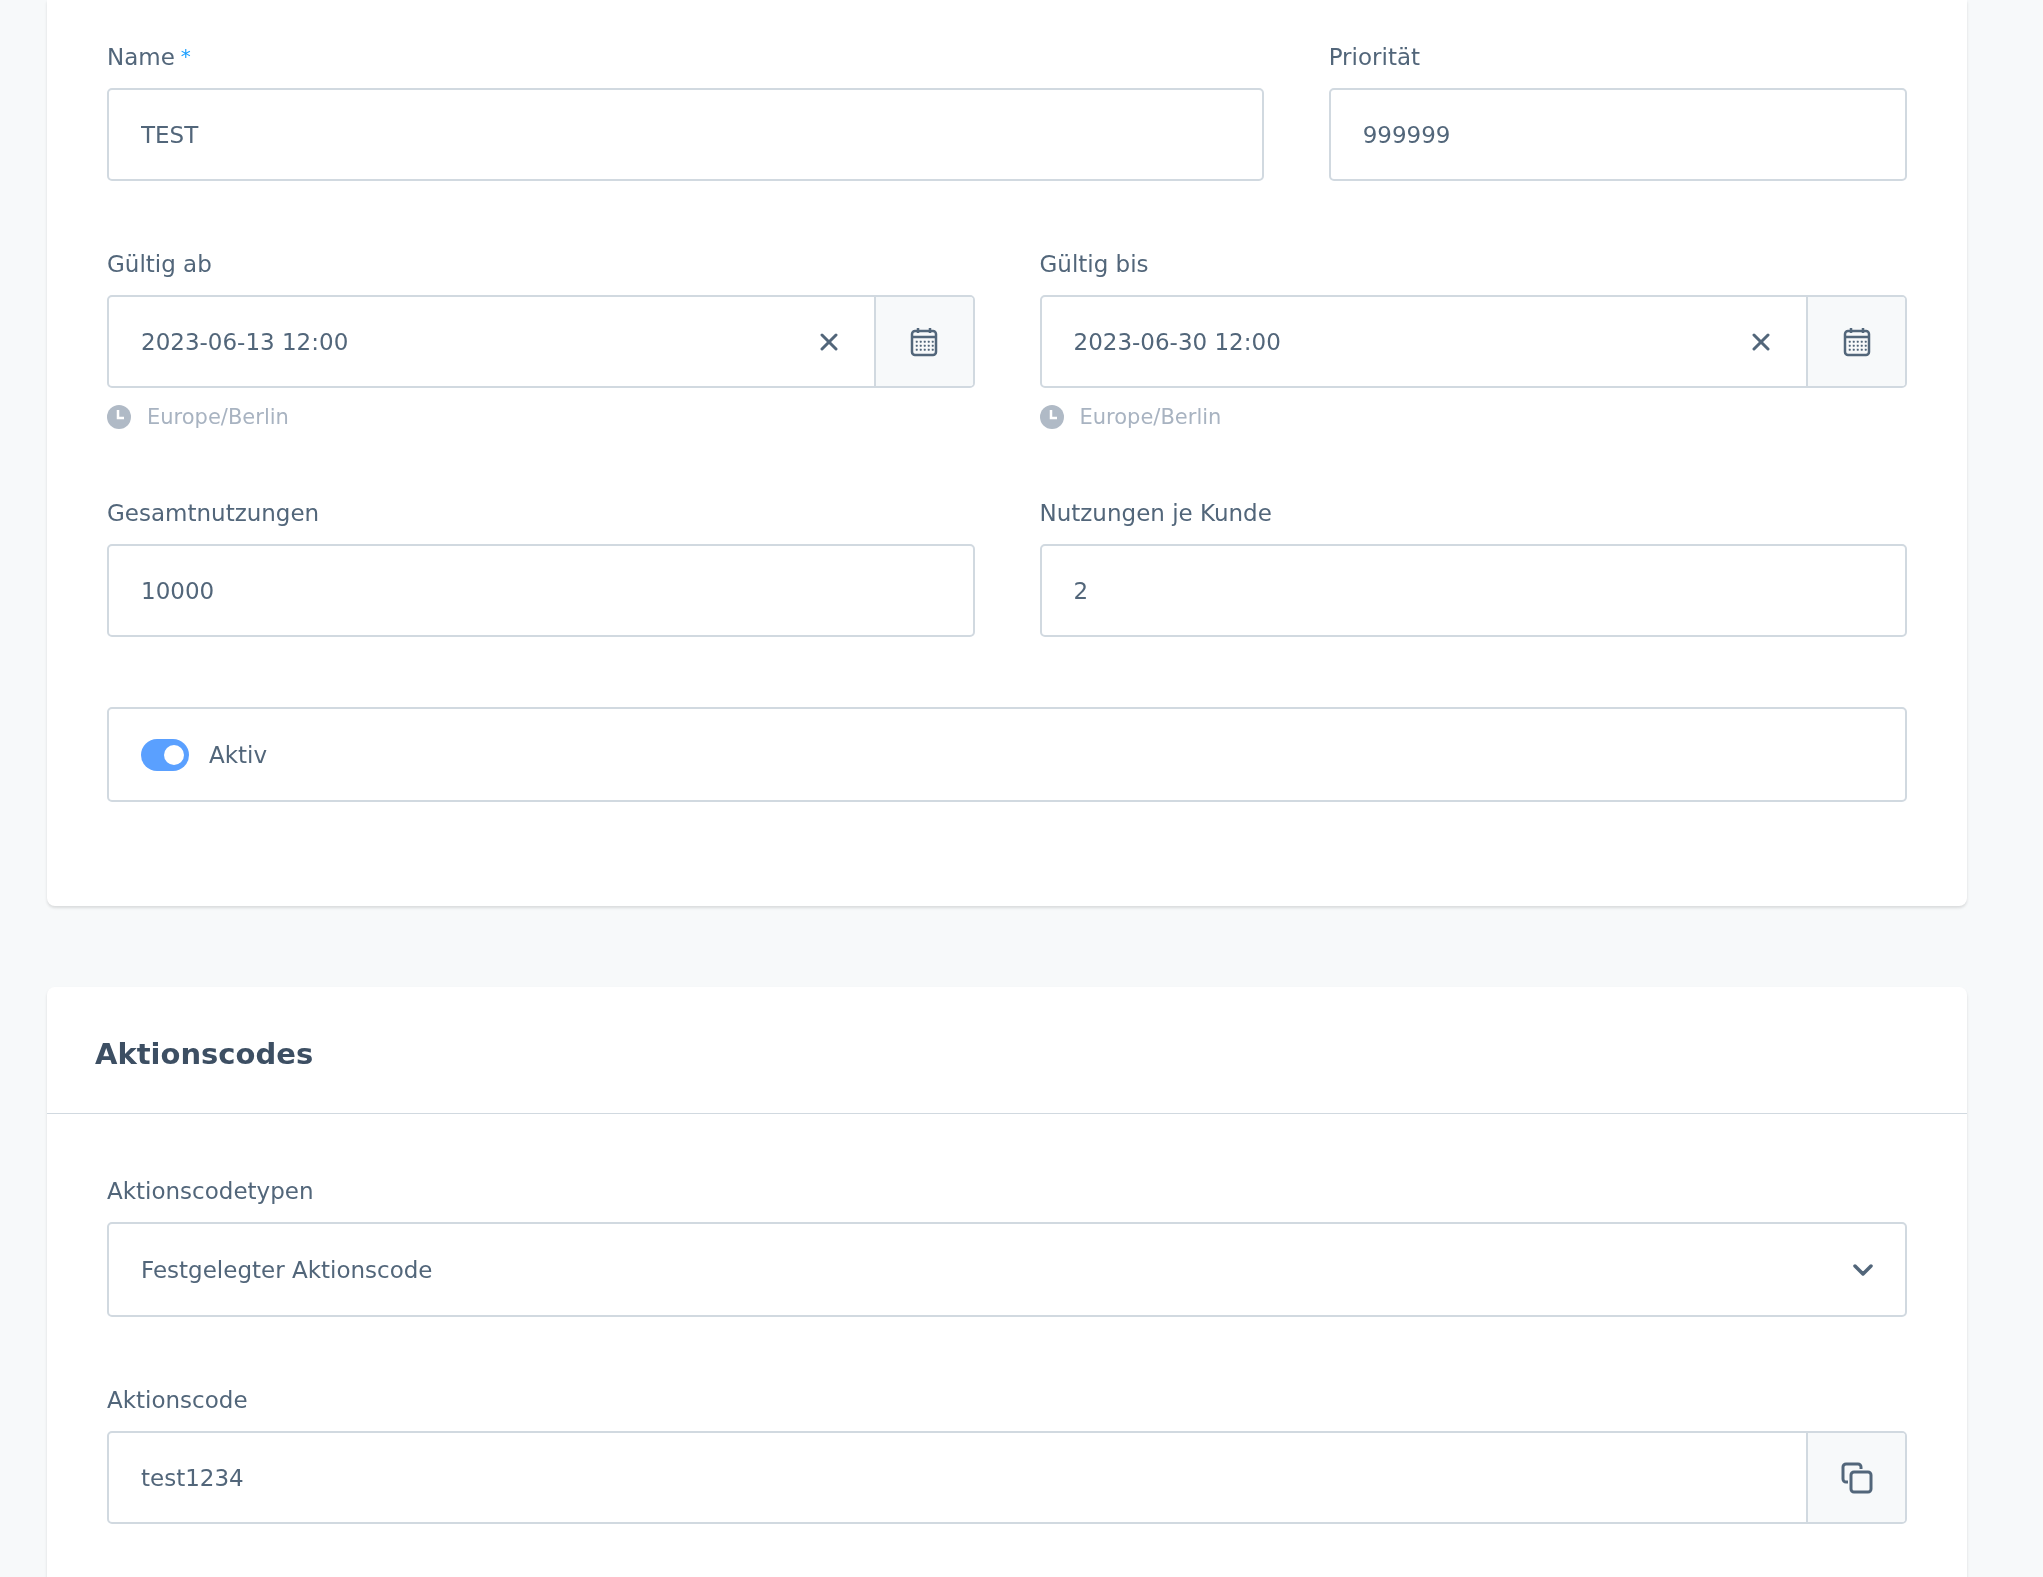 The image size is (2043, 1577). I want to click on field-label: Nutzungen je Kunde, so click(1155, 513).